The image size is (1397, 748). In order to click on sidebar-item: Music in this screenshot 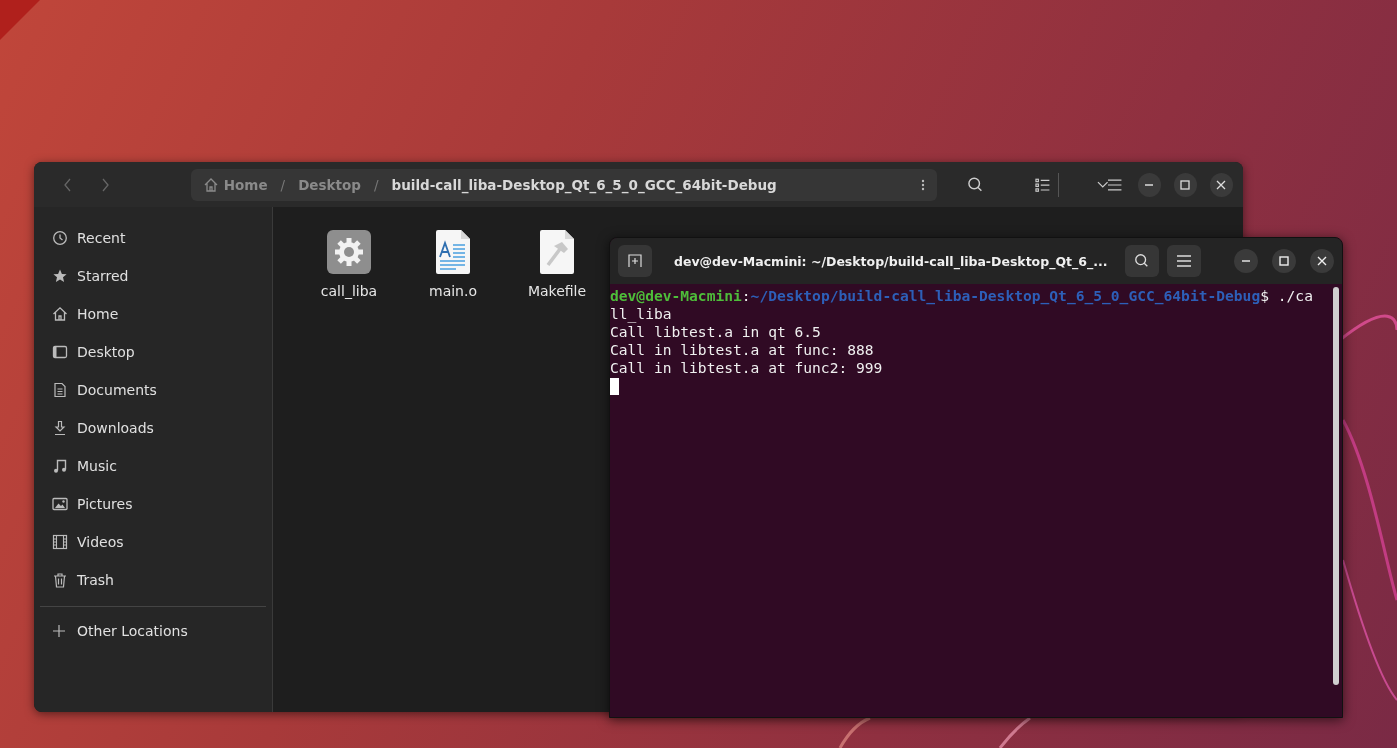, I will do `click(153, 466)`.